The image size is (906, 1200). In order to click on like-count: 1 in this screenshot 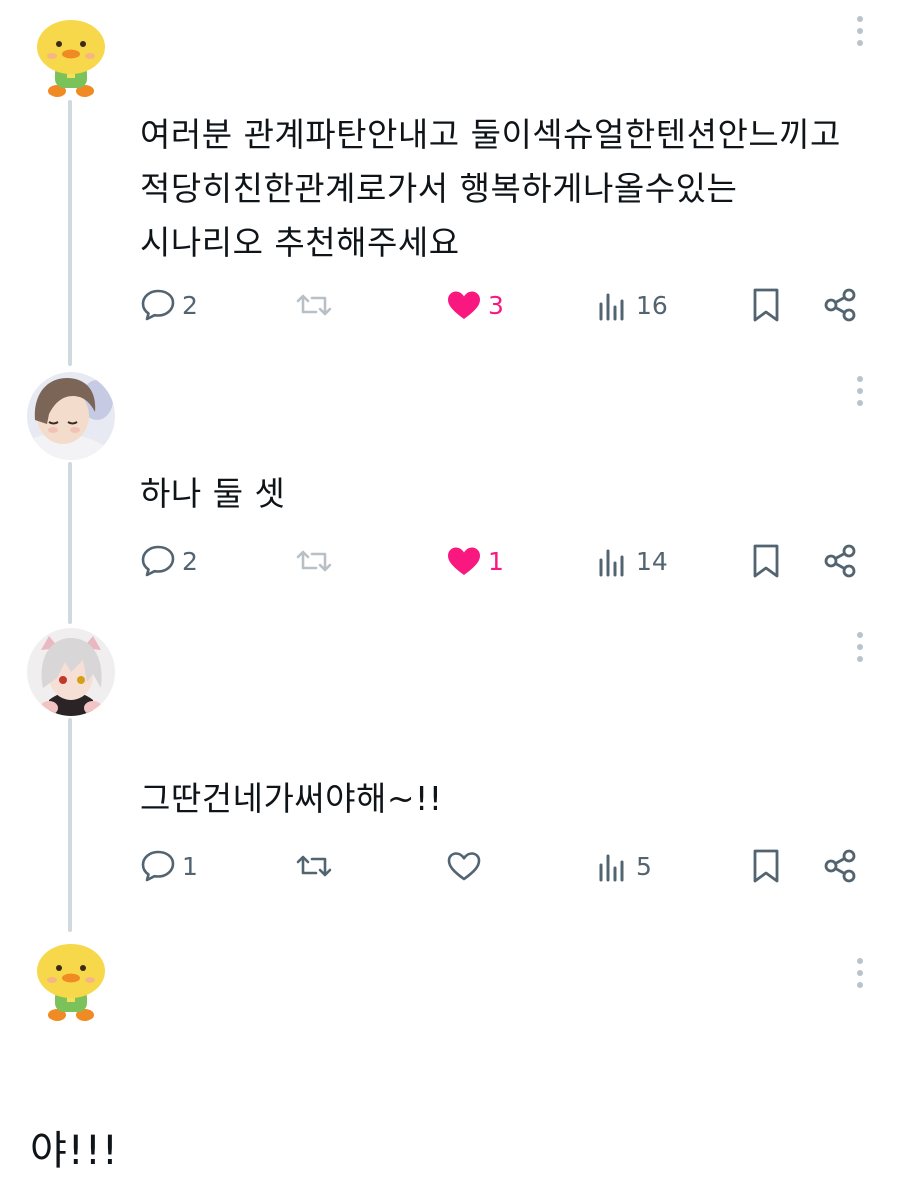, I will do `click(496, 561)`.